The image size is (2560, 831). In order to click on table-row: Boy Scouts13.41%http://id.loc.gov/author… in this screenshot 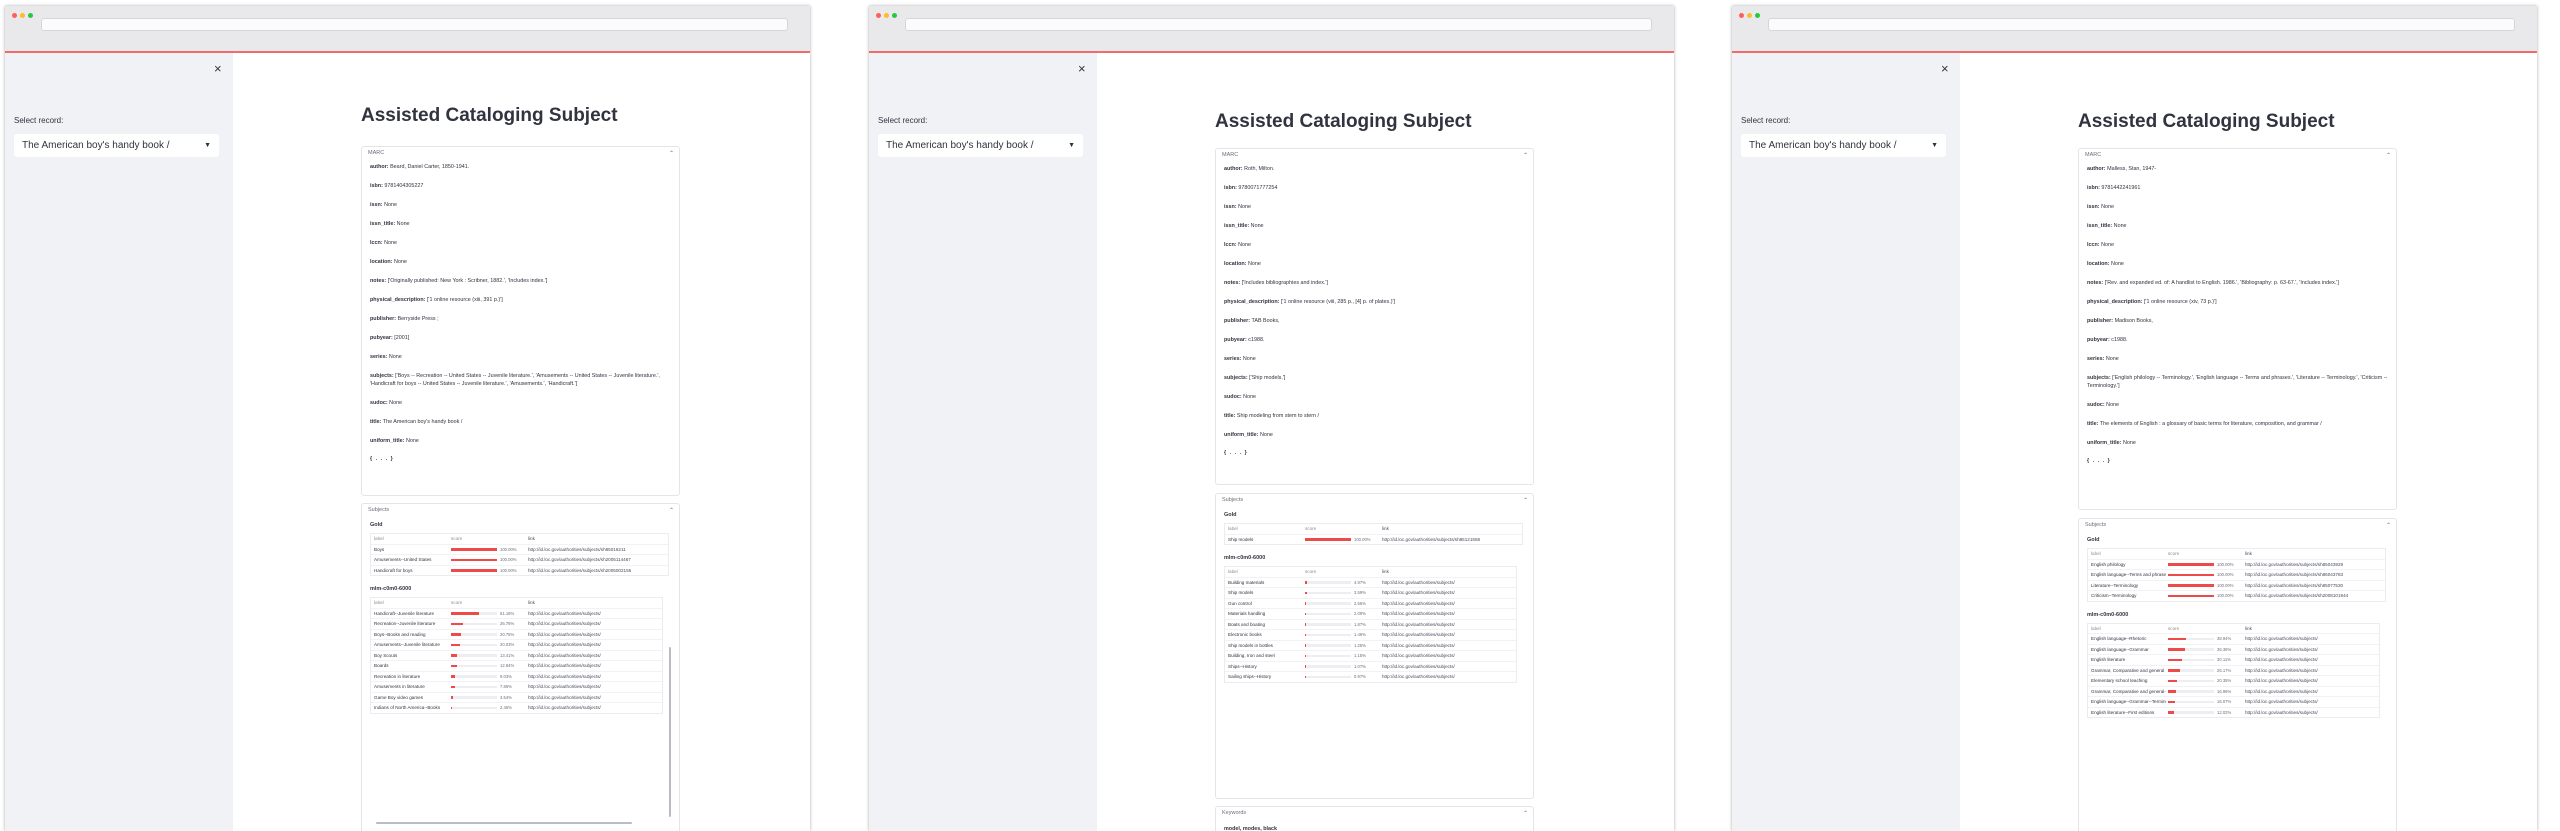, I will do `click(516, 656)`.